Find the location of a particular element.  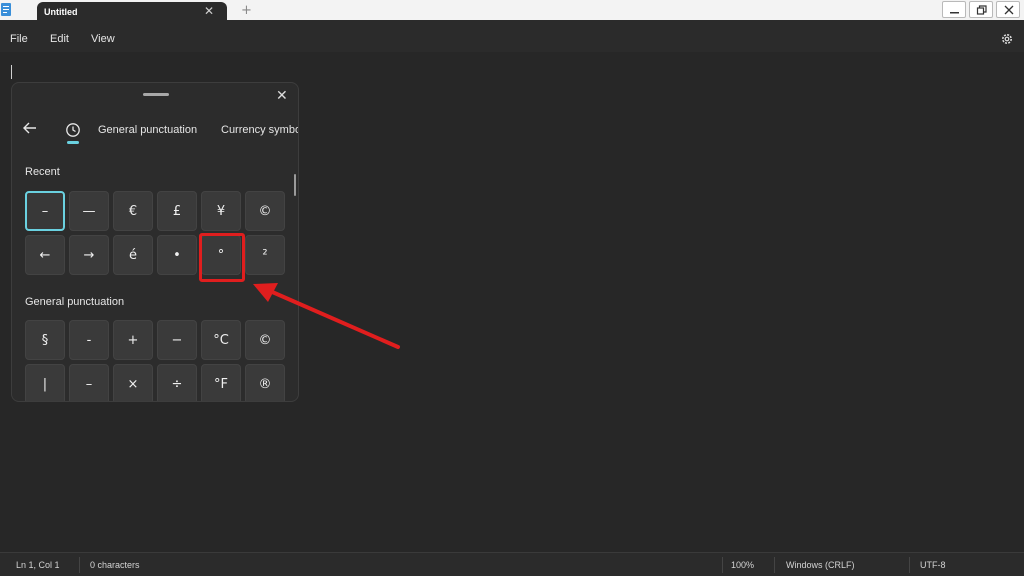

zoom-level: 100% is located at coordinates (742, 565).